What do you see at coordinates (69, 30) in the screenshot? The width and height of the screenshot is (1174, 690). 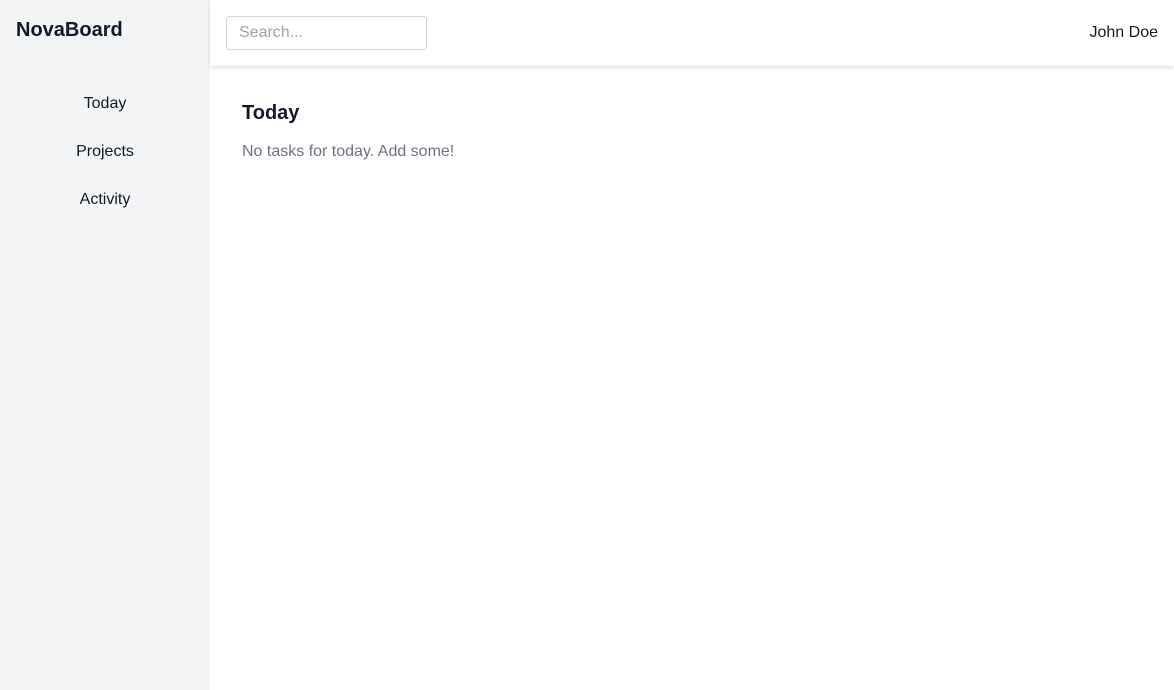 I see `brand-logo: NovaBoard` at bounding box center [69, 30].